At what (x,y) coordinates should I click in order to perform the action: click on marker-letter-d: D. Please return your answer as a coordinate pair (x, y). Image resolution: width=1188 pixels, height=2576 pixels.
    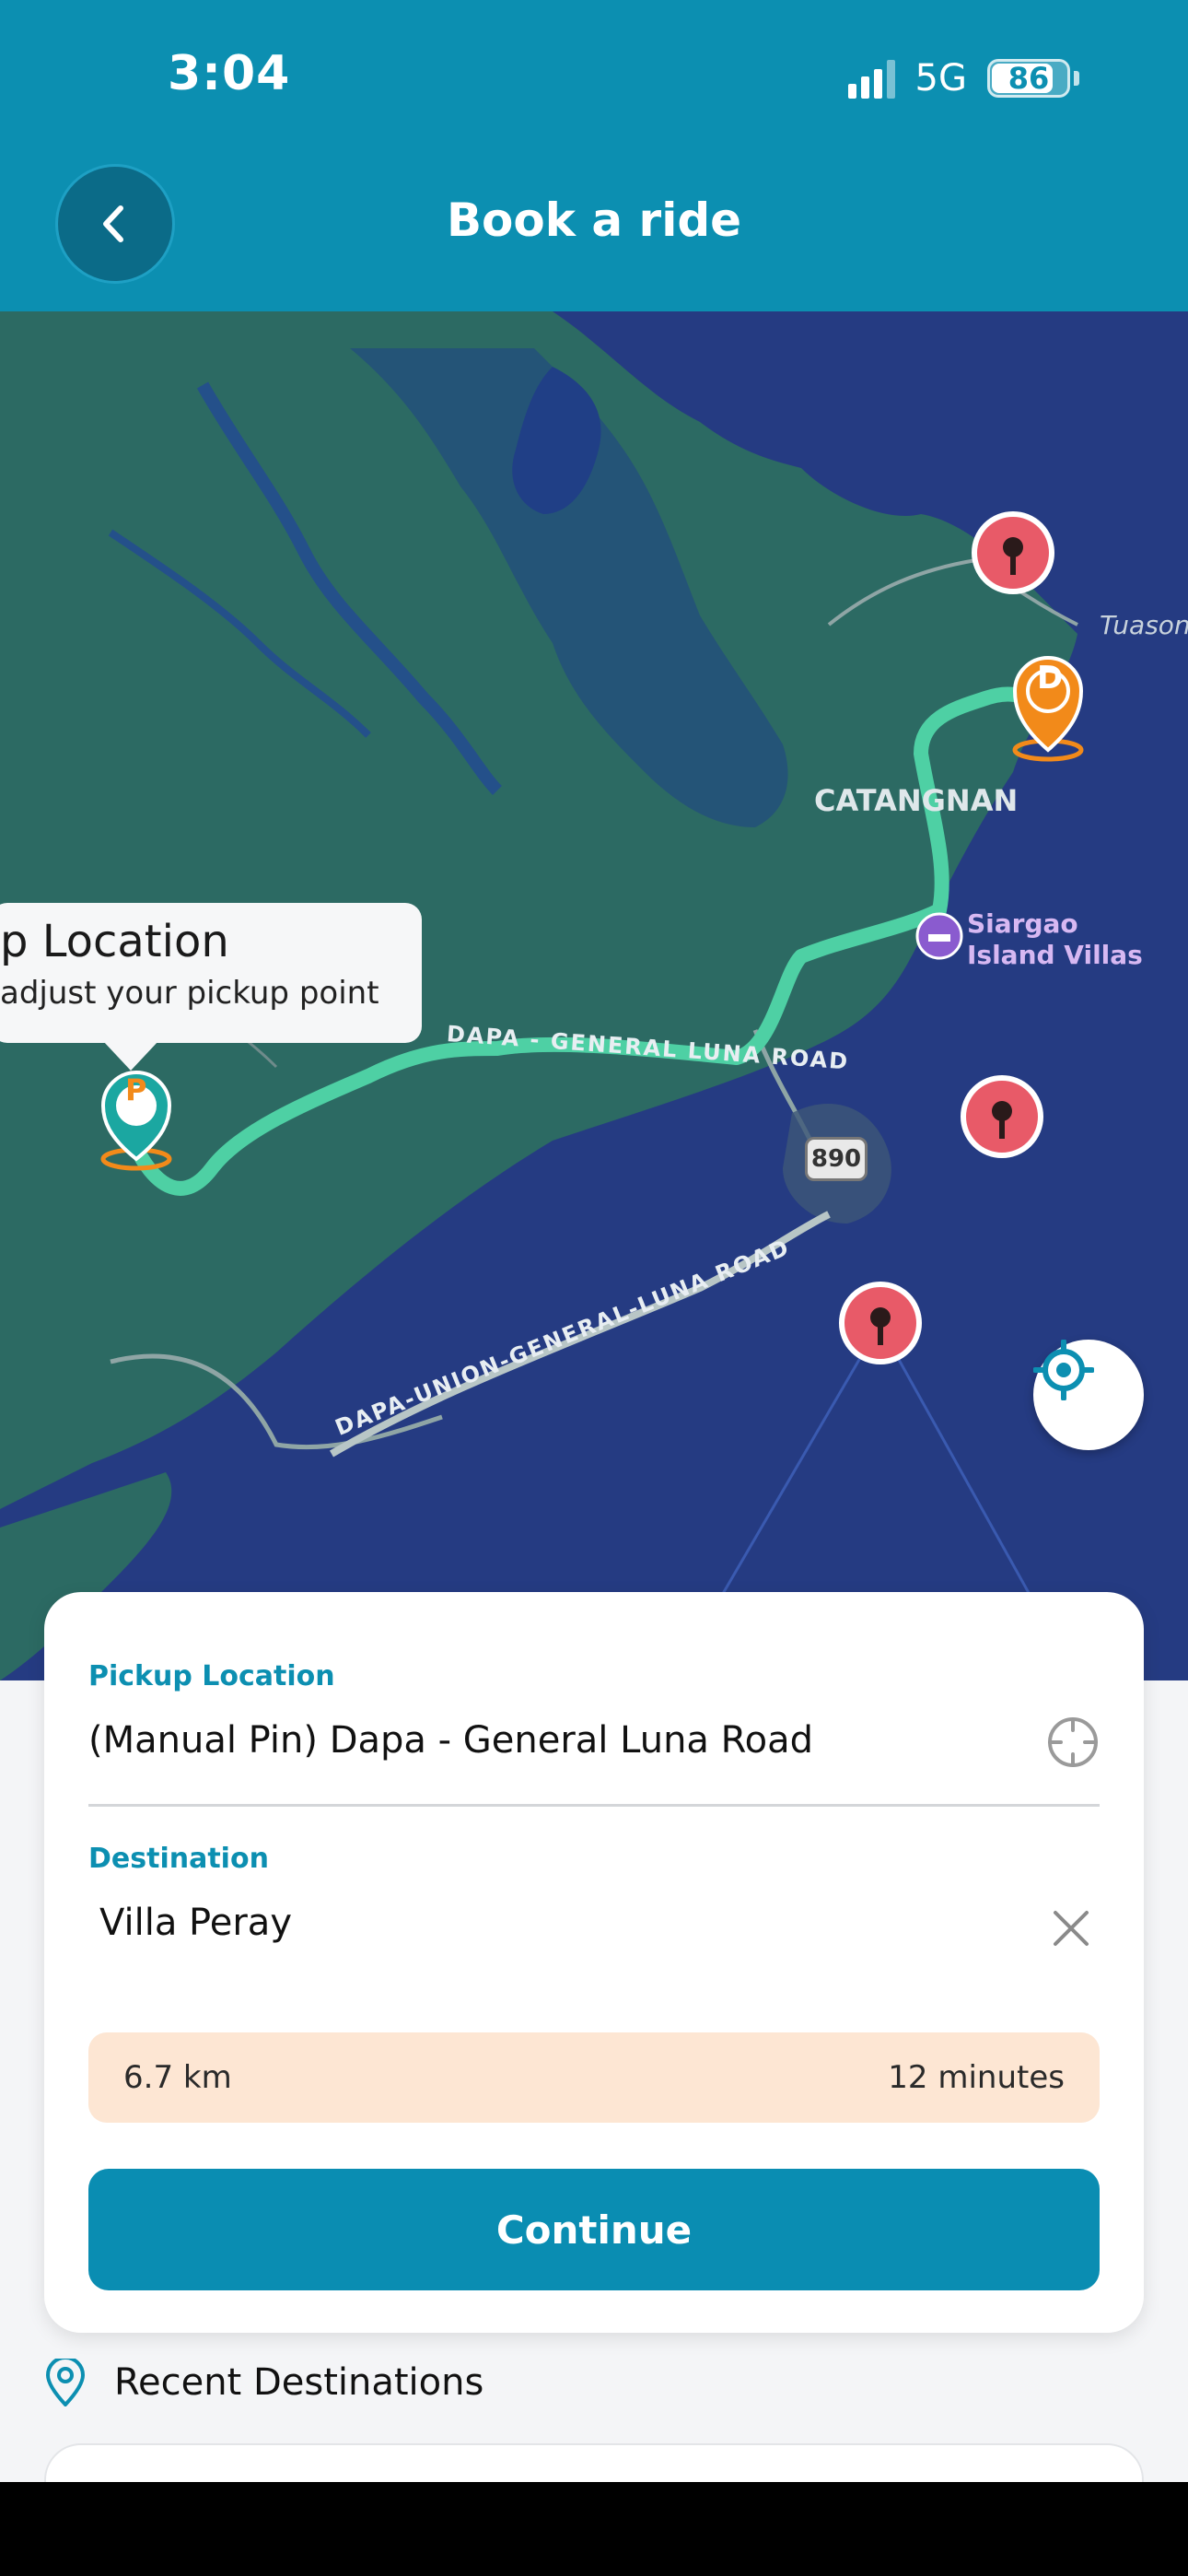
    Looking at the image, I should click on (1050, 678).